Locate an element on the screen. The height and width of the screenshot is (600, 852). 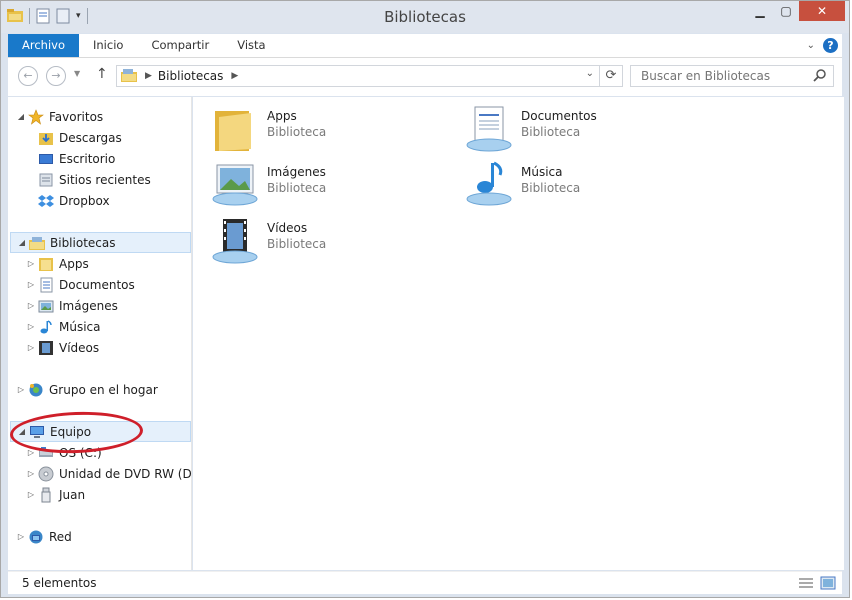
large-icons-view-icon is located at coordinates (828, 583).